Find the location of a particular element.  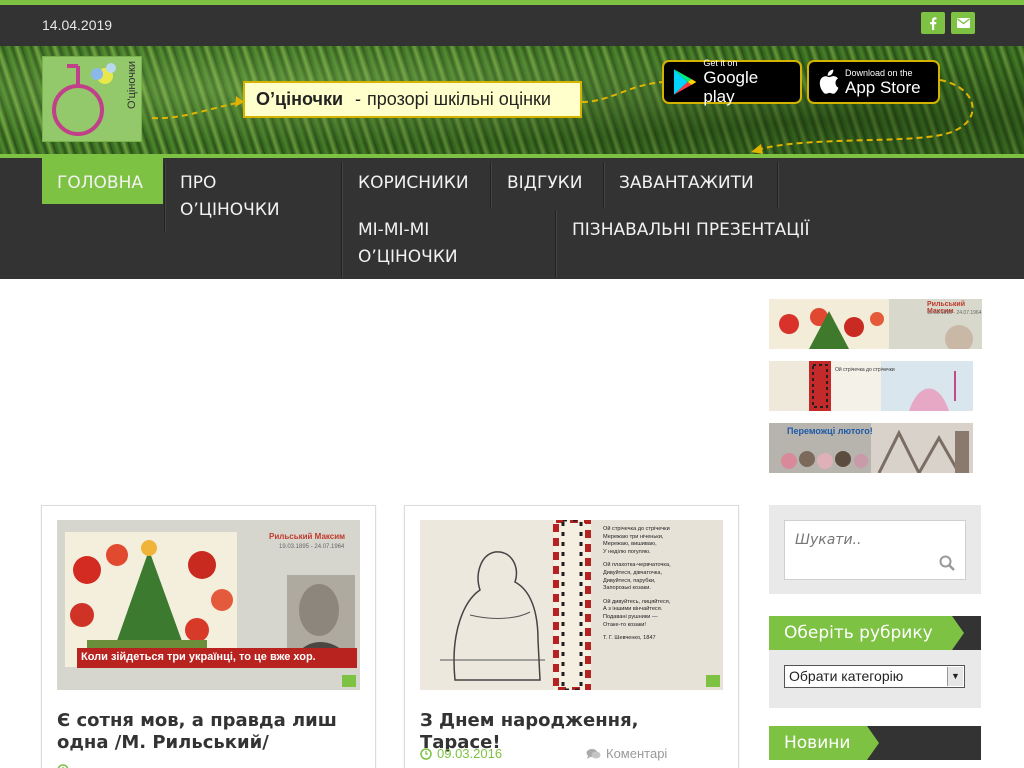

nav-item-presentations: ПІЗНАВАЛЬНІ ПРЕЗЕНТАЦІЇ is located at coordinates (691, 230).